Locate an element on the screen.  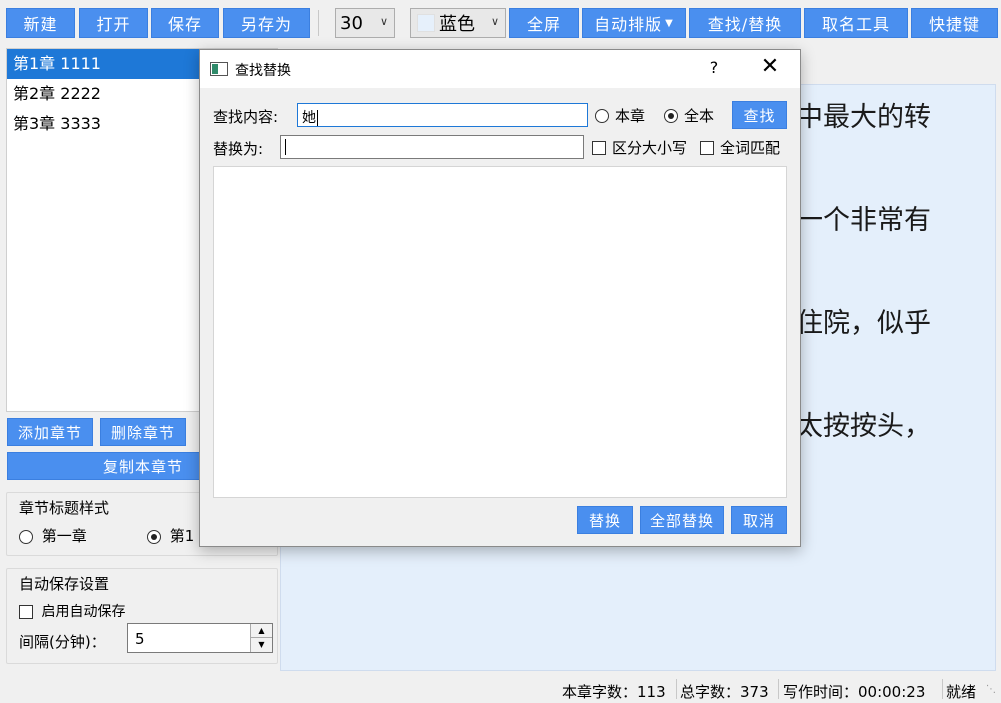
title-style-option-1-label: 第一章 is located at coordinates (64, 536).